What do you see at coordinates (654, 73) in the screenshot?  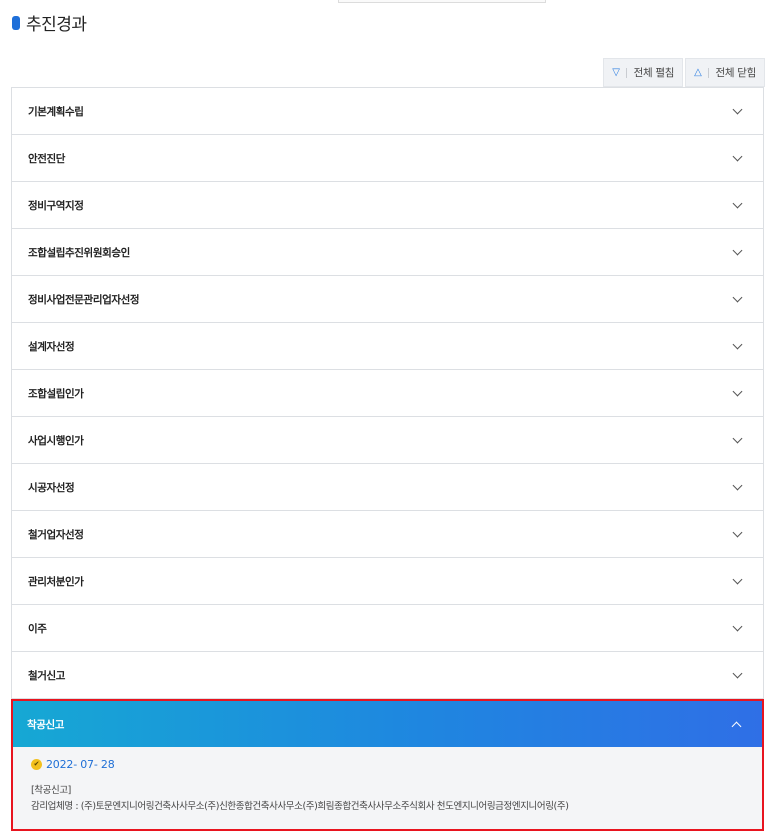 I see `expand-all-label: 전체 펼침` at bounding box center [654, 73].